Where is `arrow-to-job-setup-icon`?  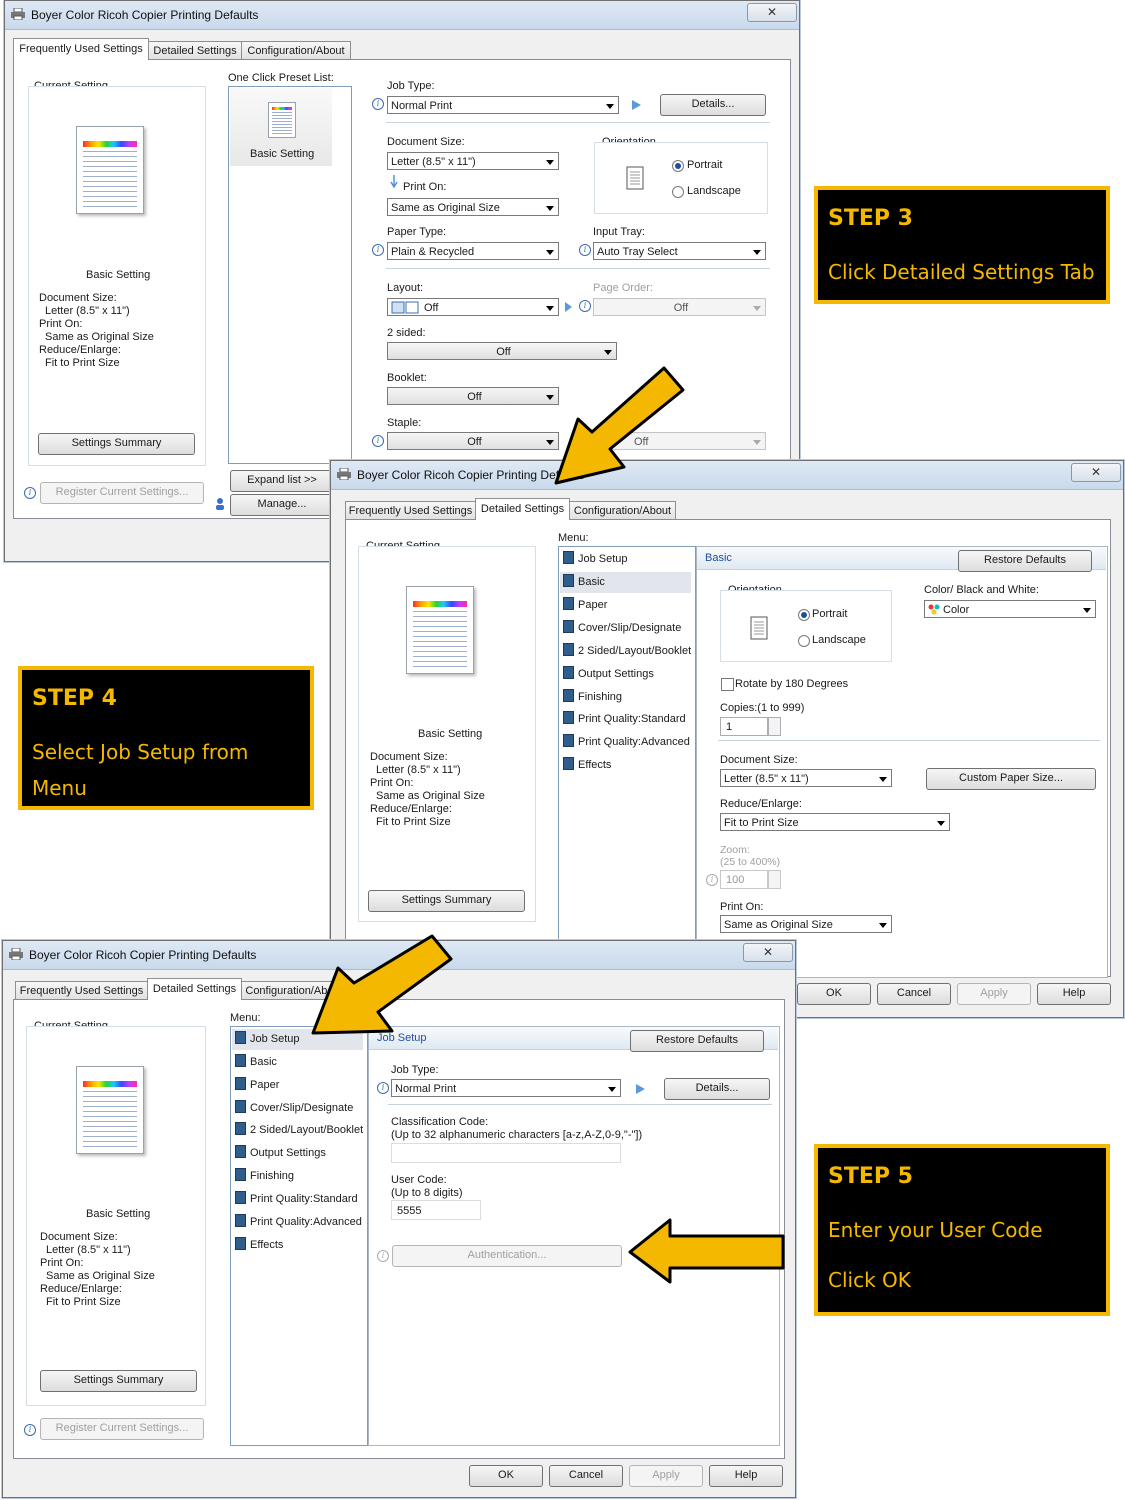
arrow-to-job-setup-icon is located at coordinates (382, 984).